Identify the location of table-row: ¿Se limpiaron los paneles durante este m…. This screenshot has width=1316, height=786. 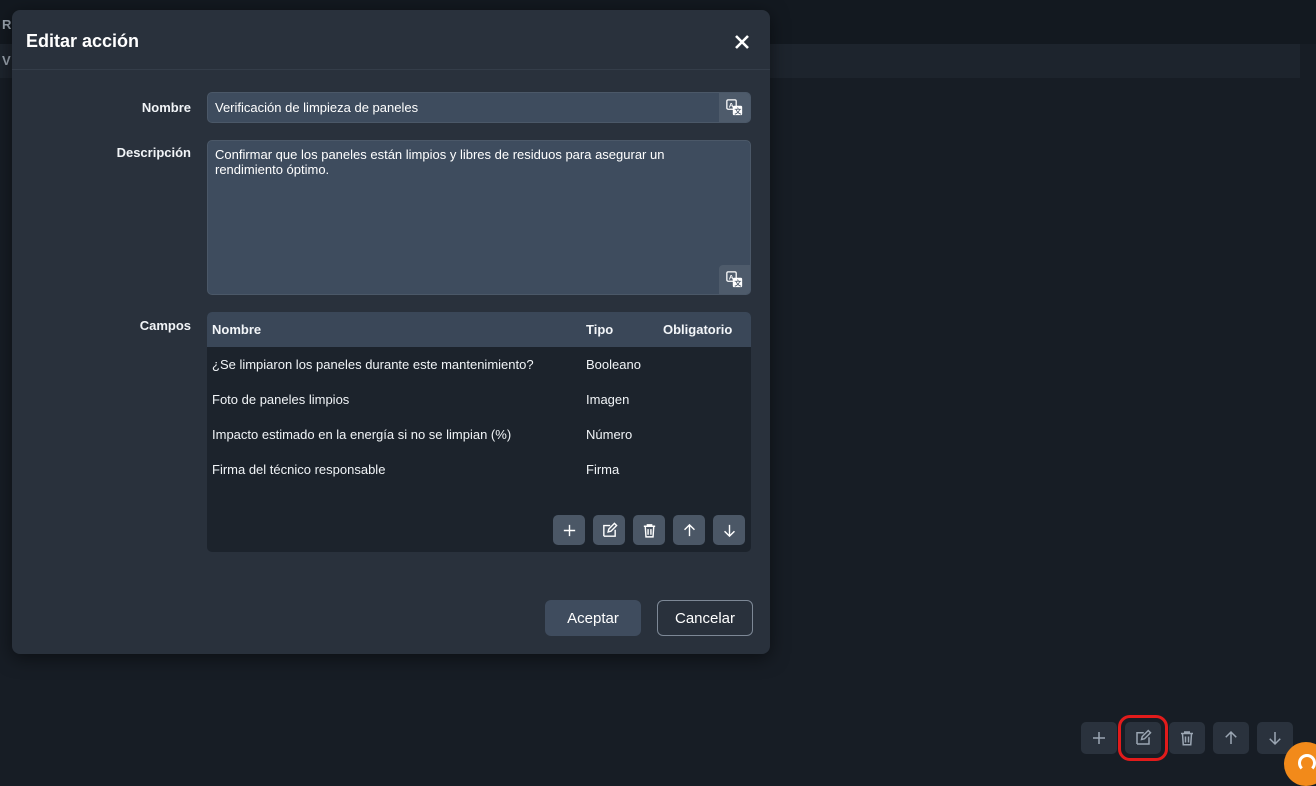
(479, 364).